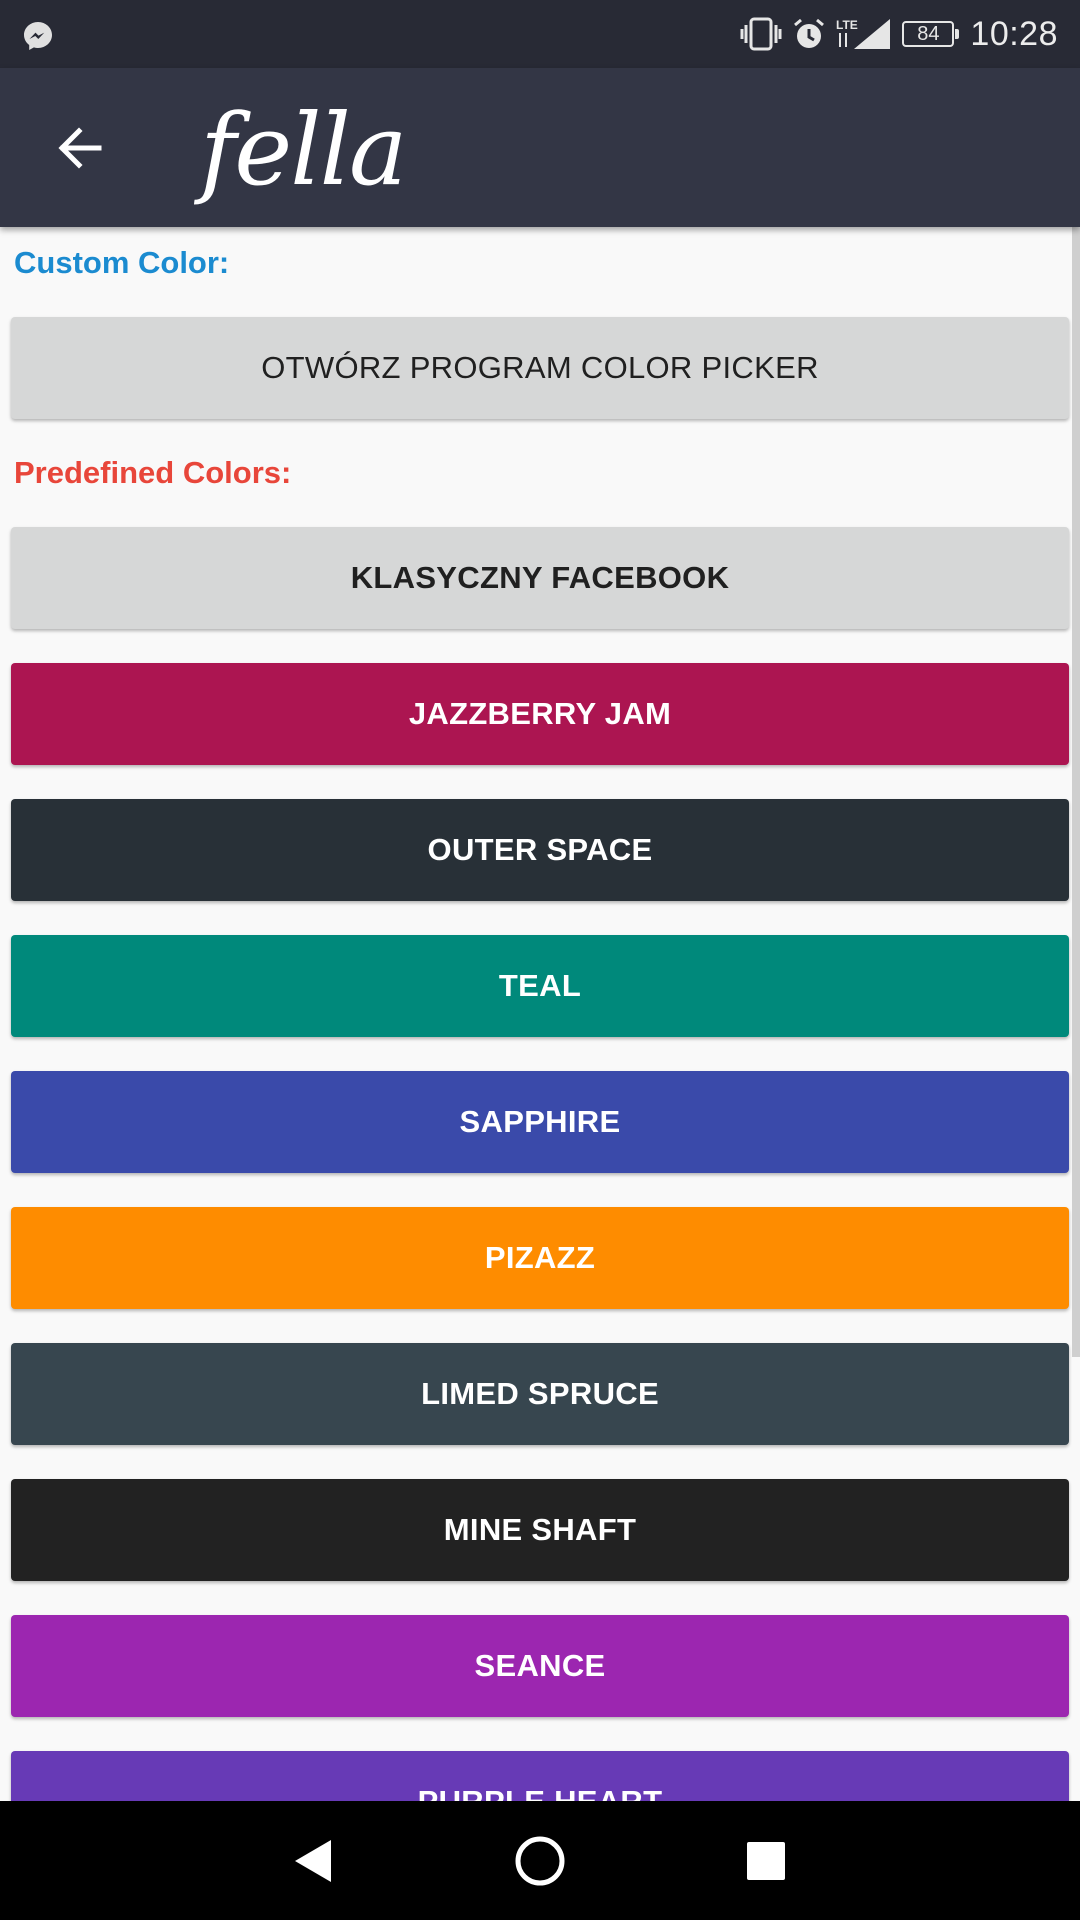  Describe the element at coordinates (540, 714) in the screenshot. I see `color-option-jazzberry-jam: JAZZBERRY JAM` at that location.